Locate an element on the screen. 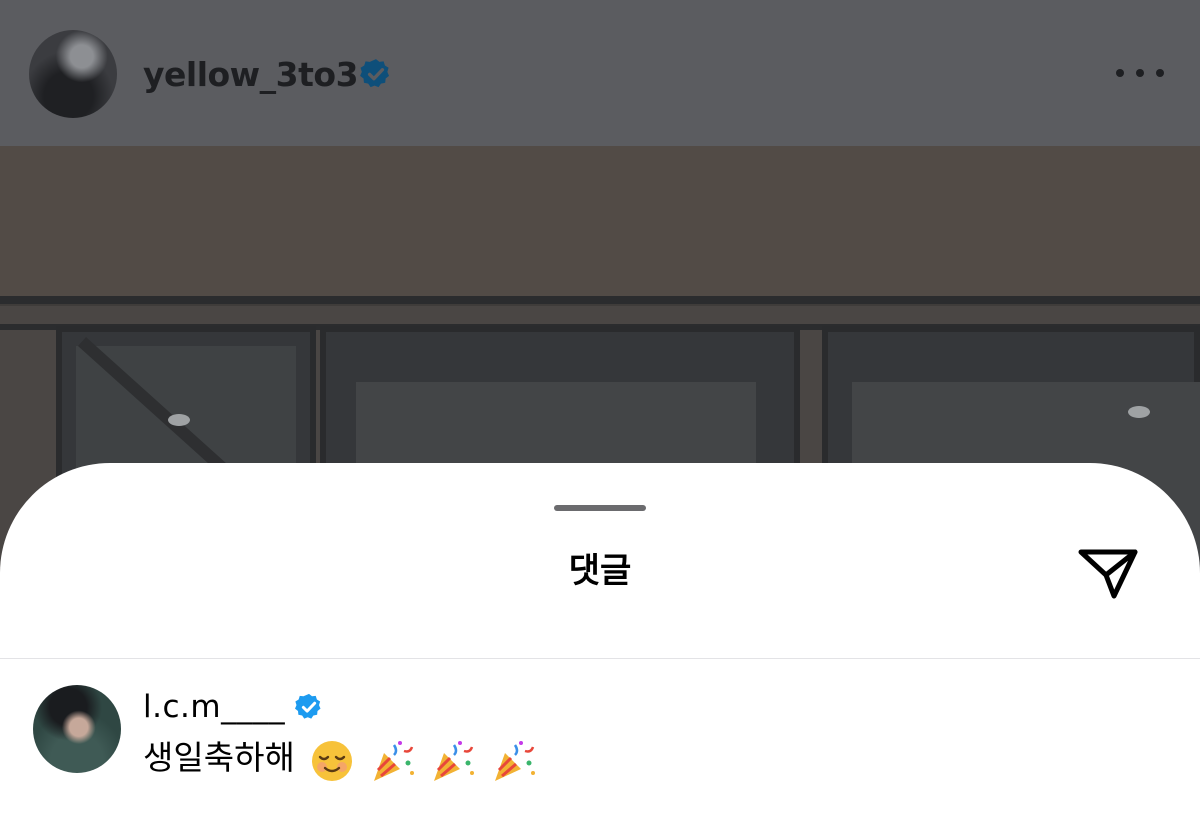 Image resolution: width=1200 pixels, height=827 pixels. comment-text: 생일축하해 is located at coordinates (340, 758).